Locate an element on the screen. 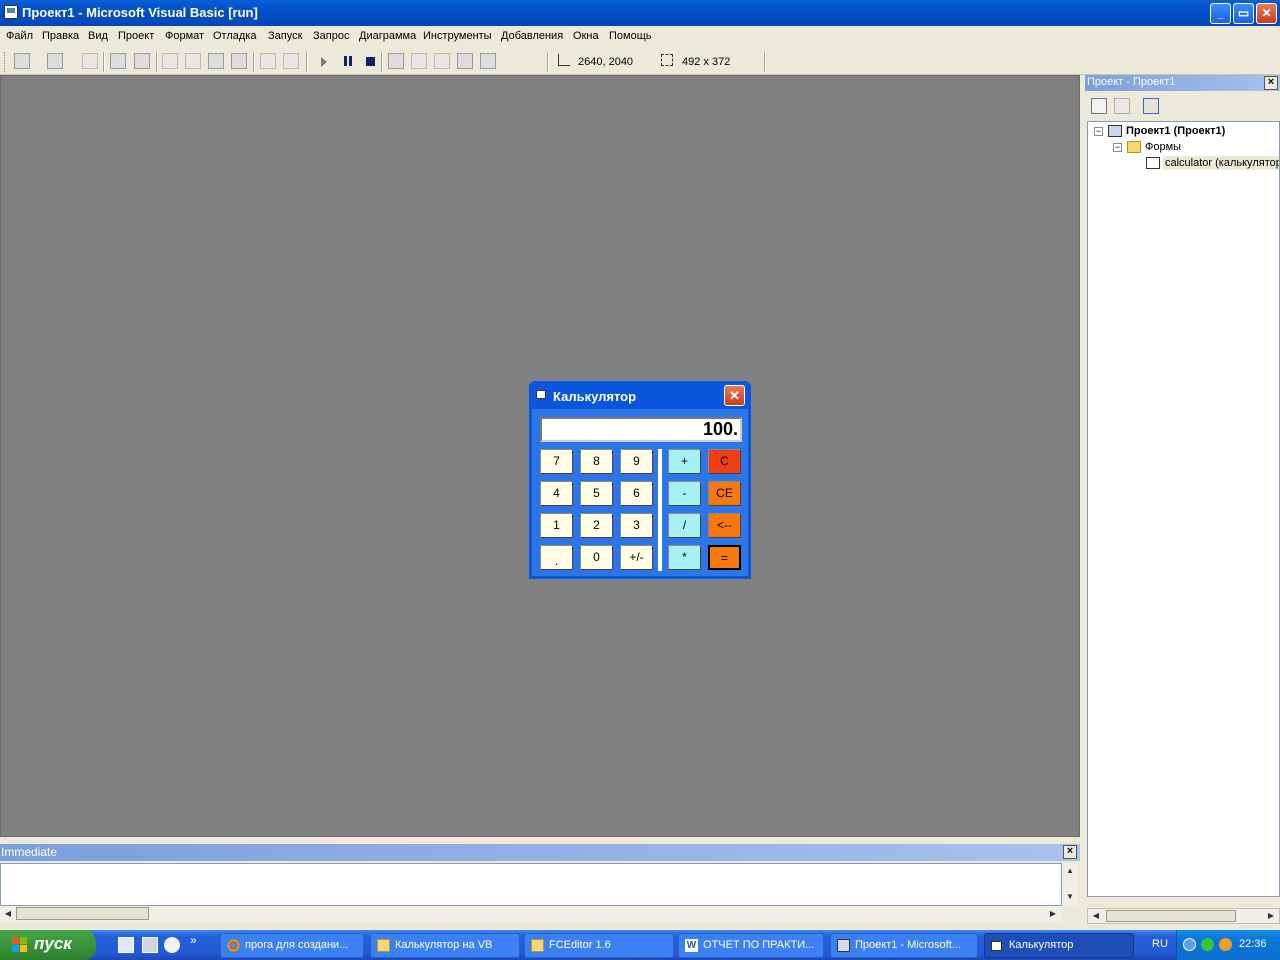 The width and height of the screenshot is (1280, 960). copy-icon is located at coordinates (193, 61).